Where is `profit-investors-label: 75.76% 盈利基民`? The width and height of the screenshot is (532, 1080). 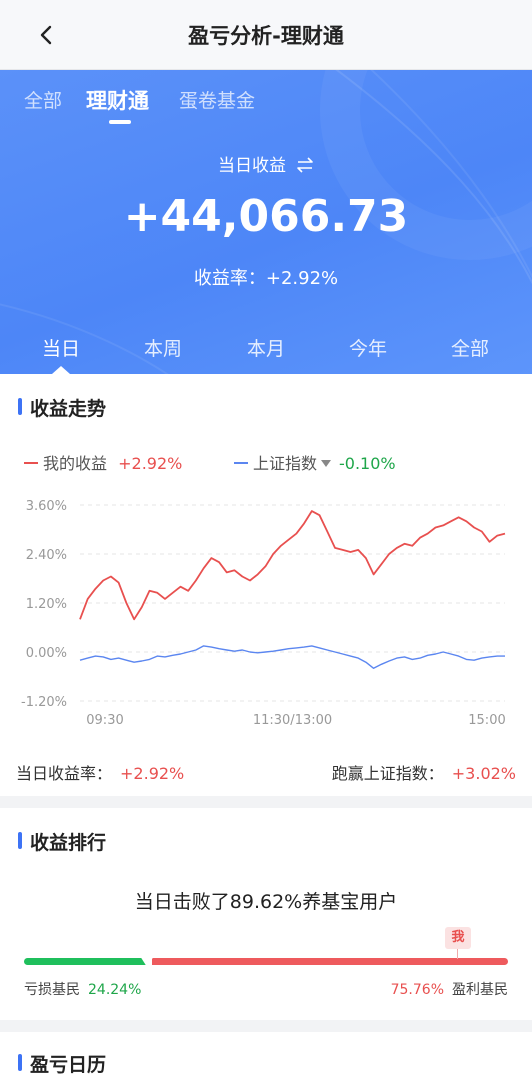 profit-investors-label: 75.76% 盈利基民 is located at coordinates (449, 990).